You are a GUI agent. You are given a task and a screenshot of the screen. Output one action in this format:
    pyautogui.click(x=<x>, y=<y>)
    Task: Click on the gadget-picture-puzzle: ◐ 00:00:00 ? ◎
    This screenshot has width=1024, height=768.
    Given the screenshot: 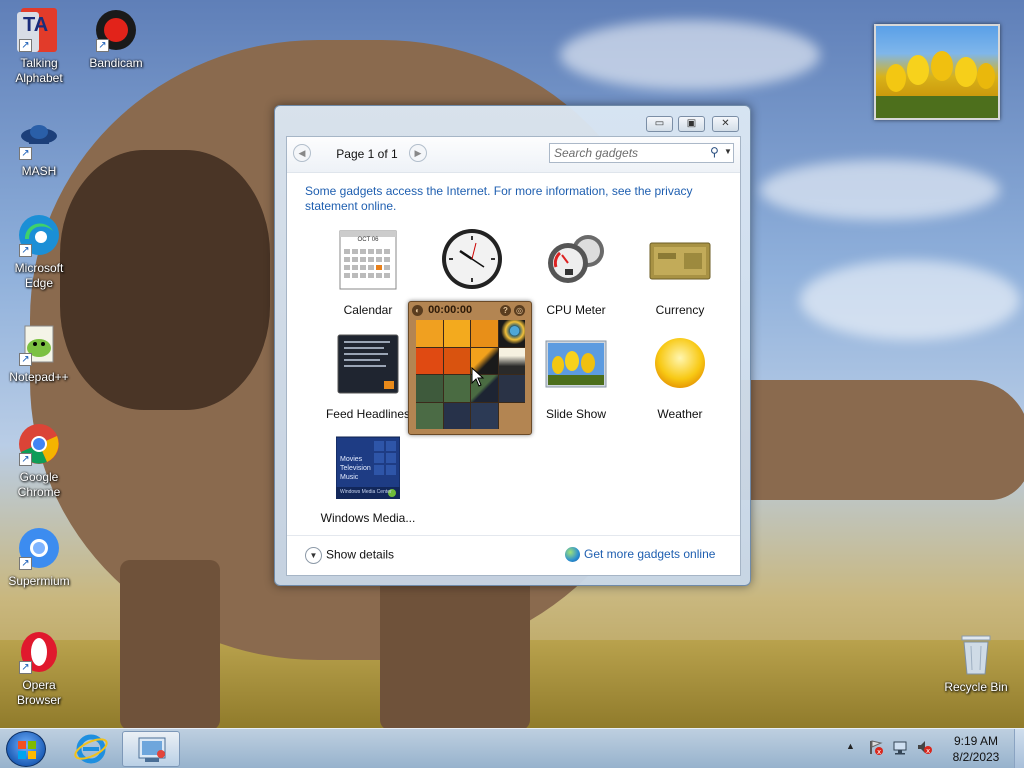 What is the action you would take?
    pyautogui.click(x=470, y=368)
    